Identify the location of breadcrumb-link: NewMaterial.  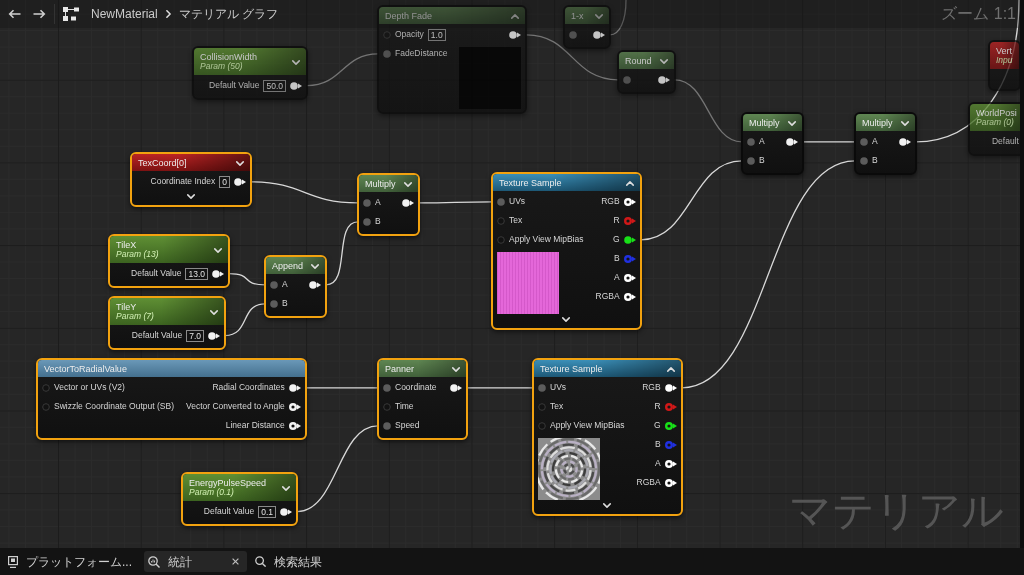
(124, 14).